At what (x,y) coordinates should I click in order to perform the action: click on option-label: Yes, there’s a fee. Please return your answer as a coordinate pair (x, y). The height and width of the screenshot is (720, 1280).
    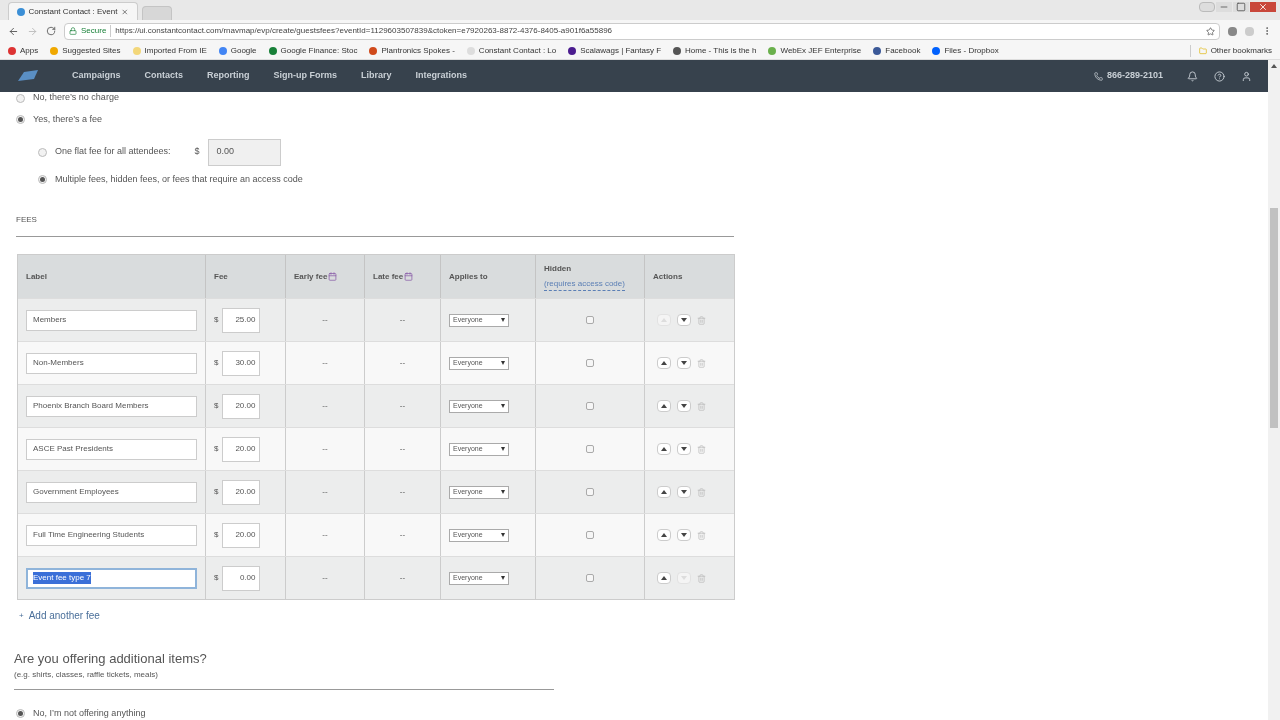
    Looking at the image, I should click on (68, 119).